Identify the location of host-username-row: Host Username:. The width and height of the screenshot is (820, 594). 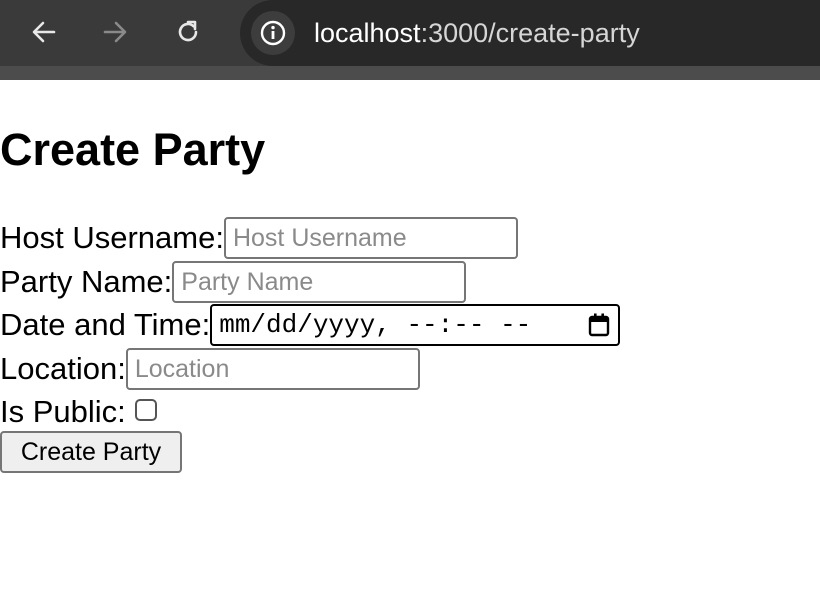
(259, 238).